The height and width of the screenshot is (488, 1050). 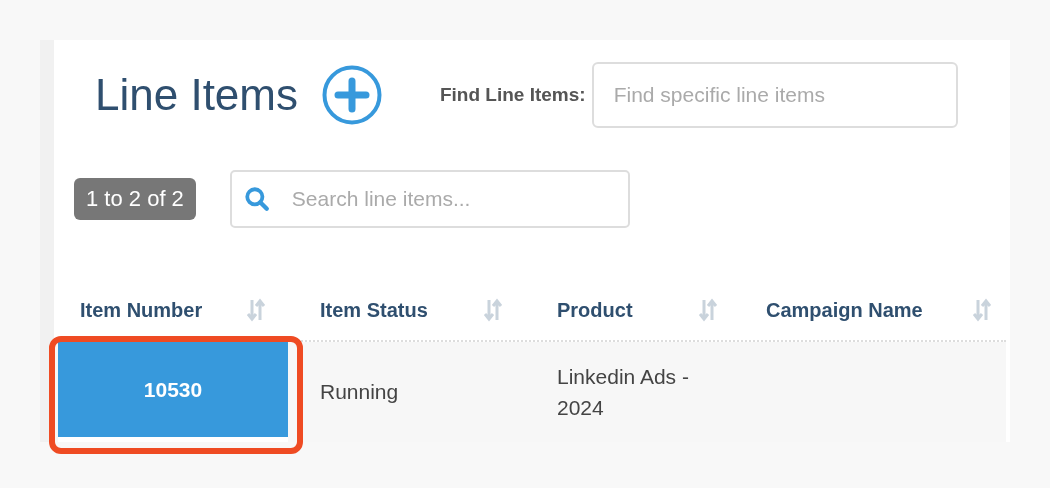 I want to click on find-label: Find Line Items:, so click(x=513, y=95).